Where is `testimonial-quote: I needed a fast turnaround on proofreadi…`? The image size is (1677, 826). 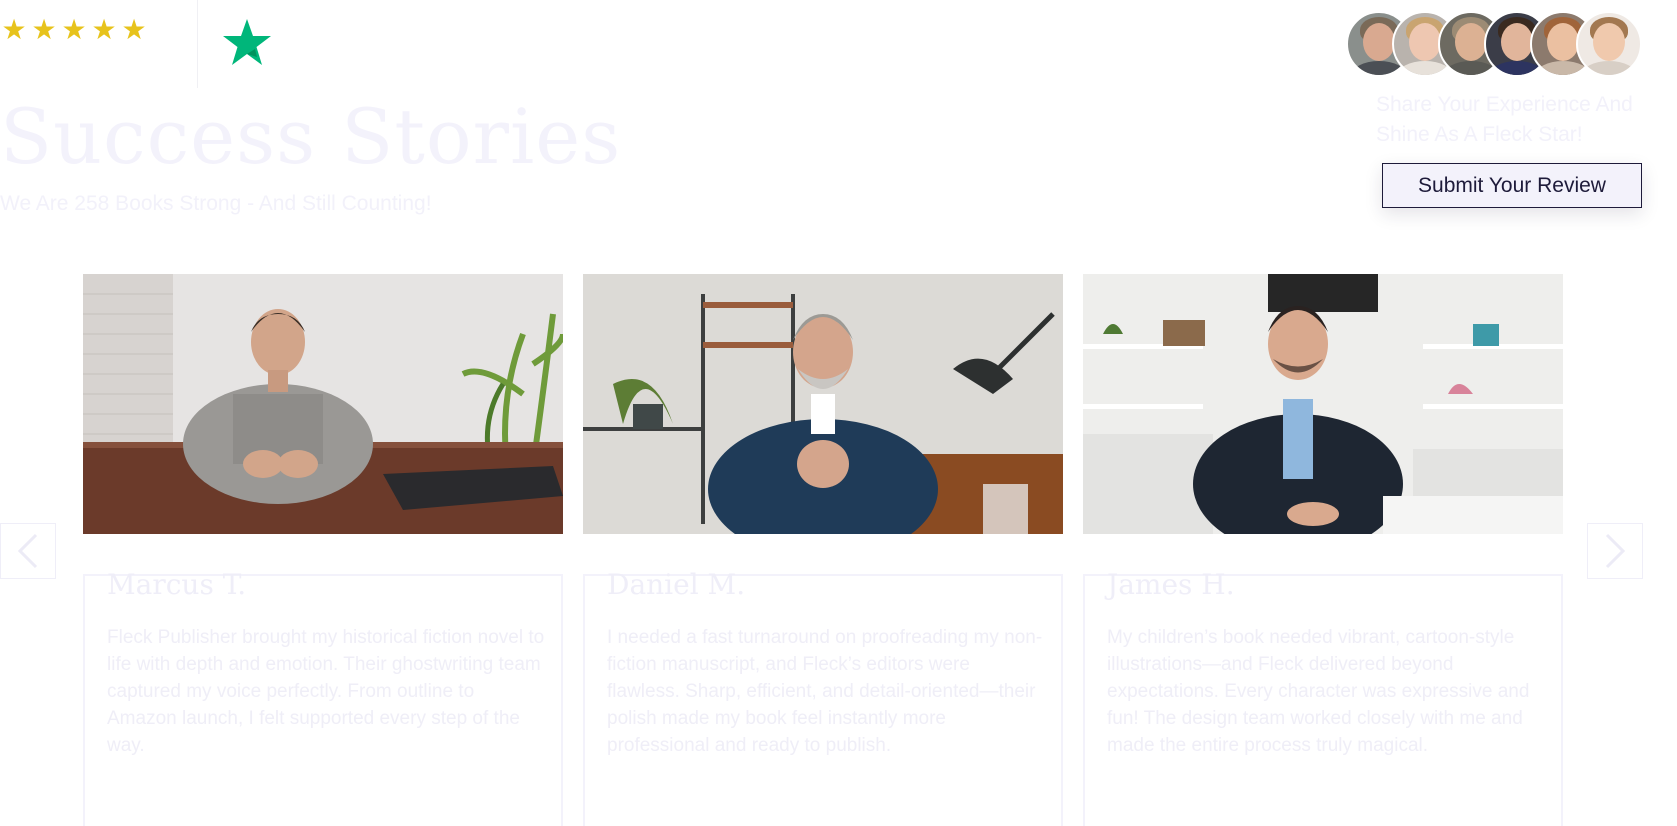 testimonial-quote: I needed a fast turnaround on proofreadi… is located at coordinates (825, 691).